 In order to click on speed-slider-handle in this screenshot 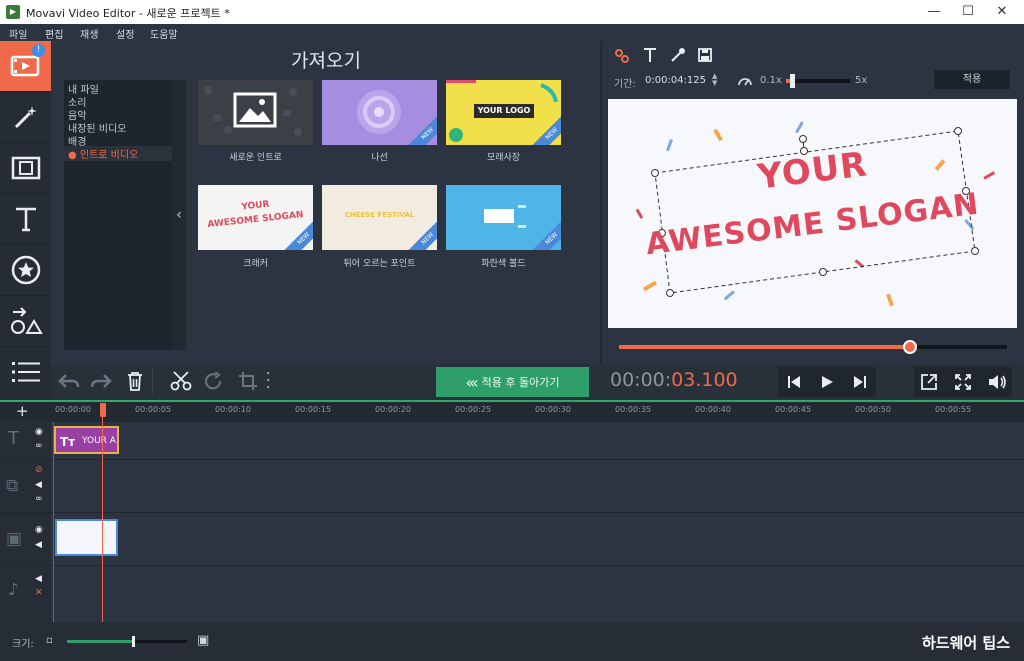, I will do `click(792, 81)`.